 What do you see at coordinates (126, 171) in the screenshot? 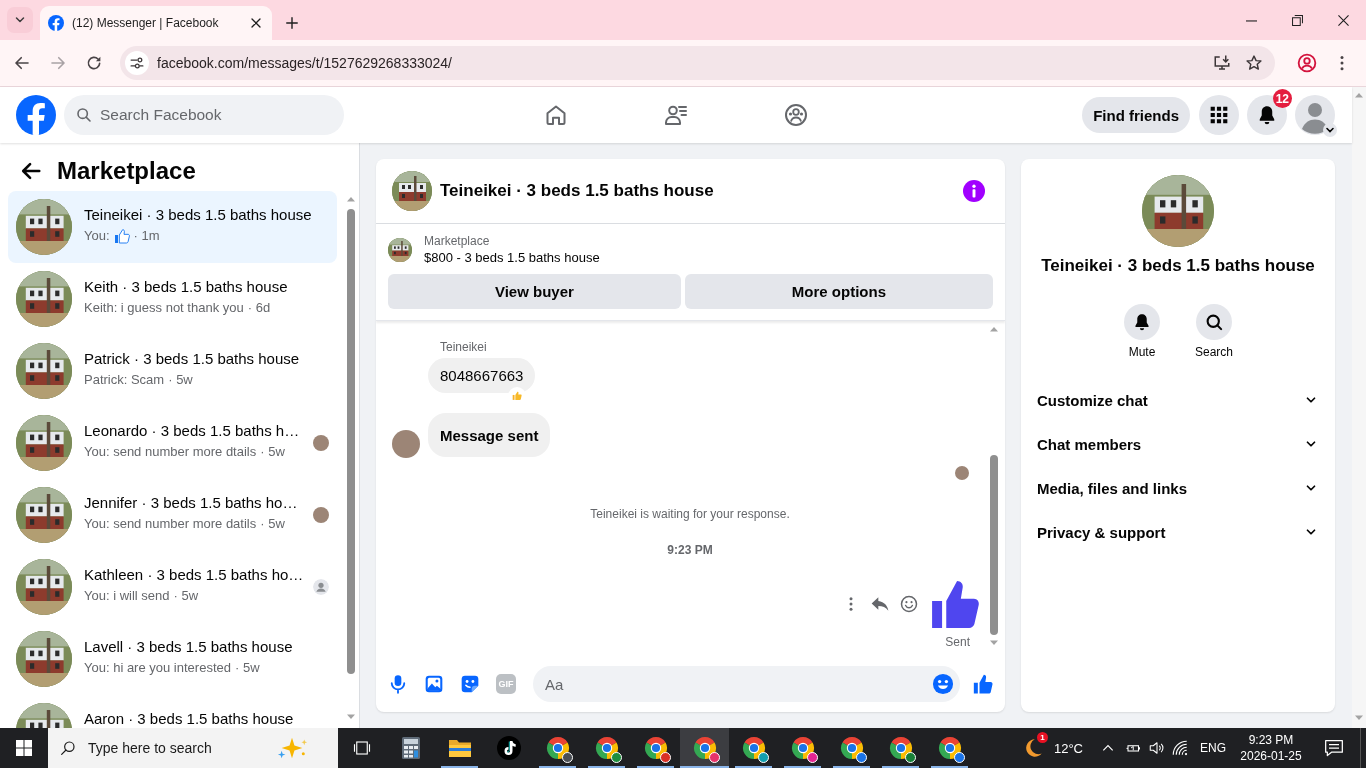
I see `sidebar-title: Marketplace` at bounding box center [126, 171].